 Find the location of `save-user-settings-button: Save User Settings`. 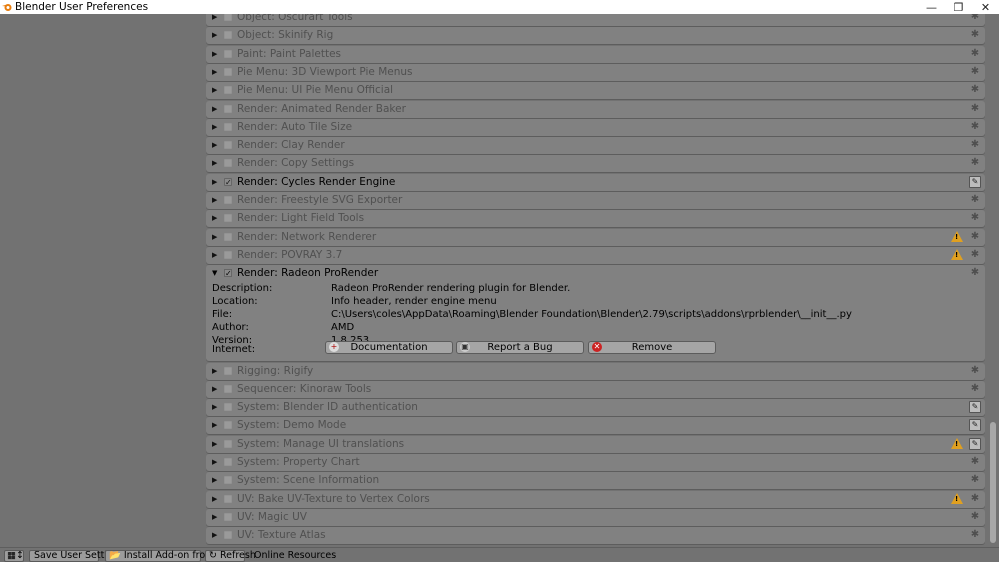

save-user-settings-button: Save User Settings is located at coordinates (76, 556).